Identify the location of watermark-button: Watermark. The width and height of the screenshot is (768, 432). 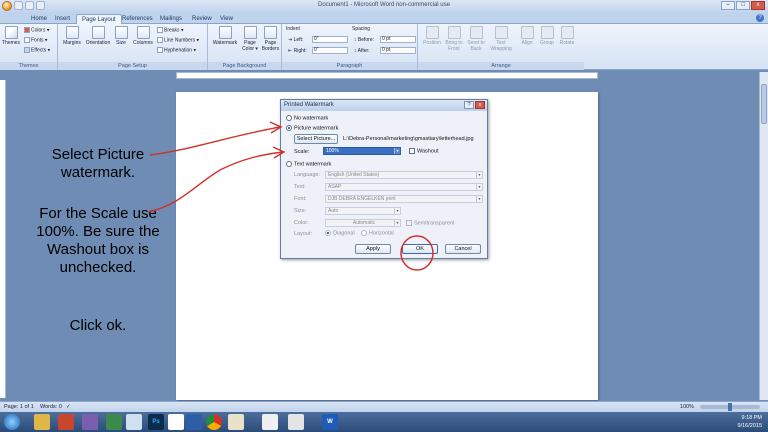
(225, 36).